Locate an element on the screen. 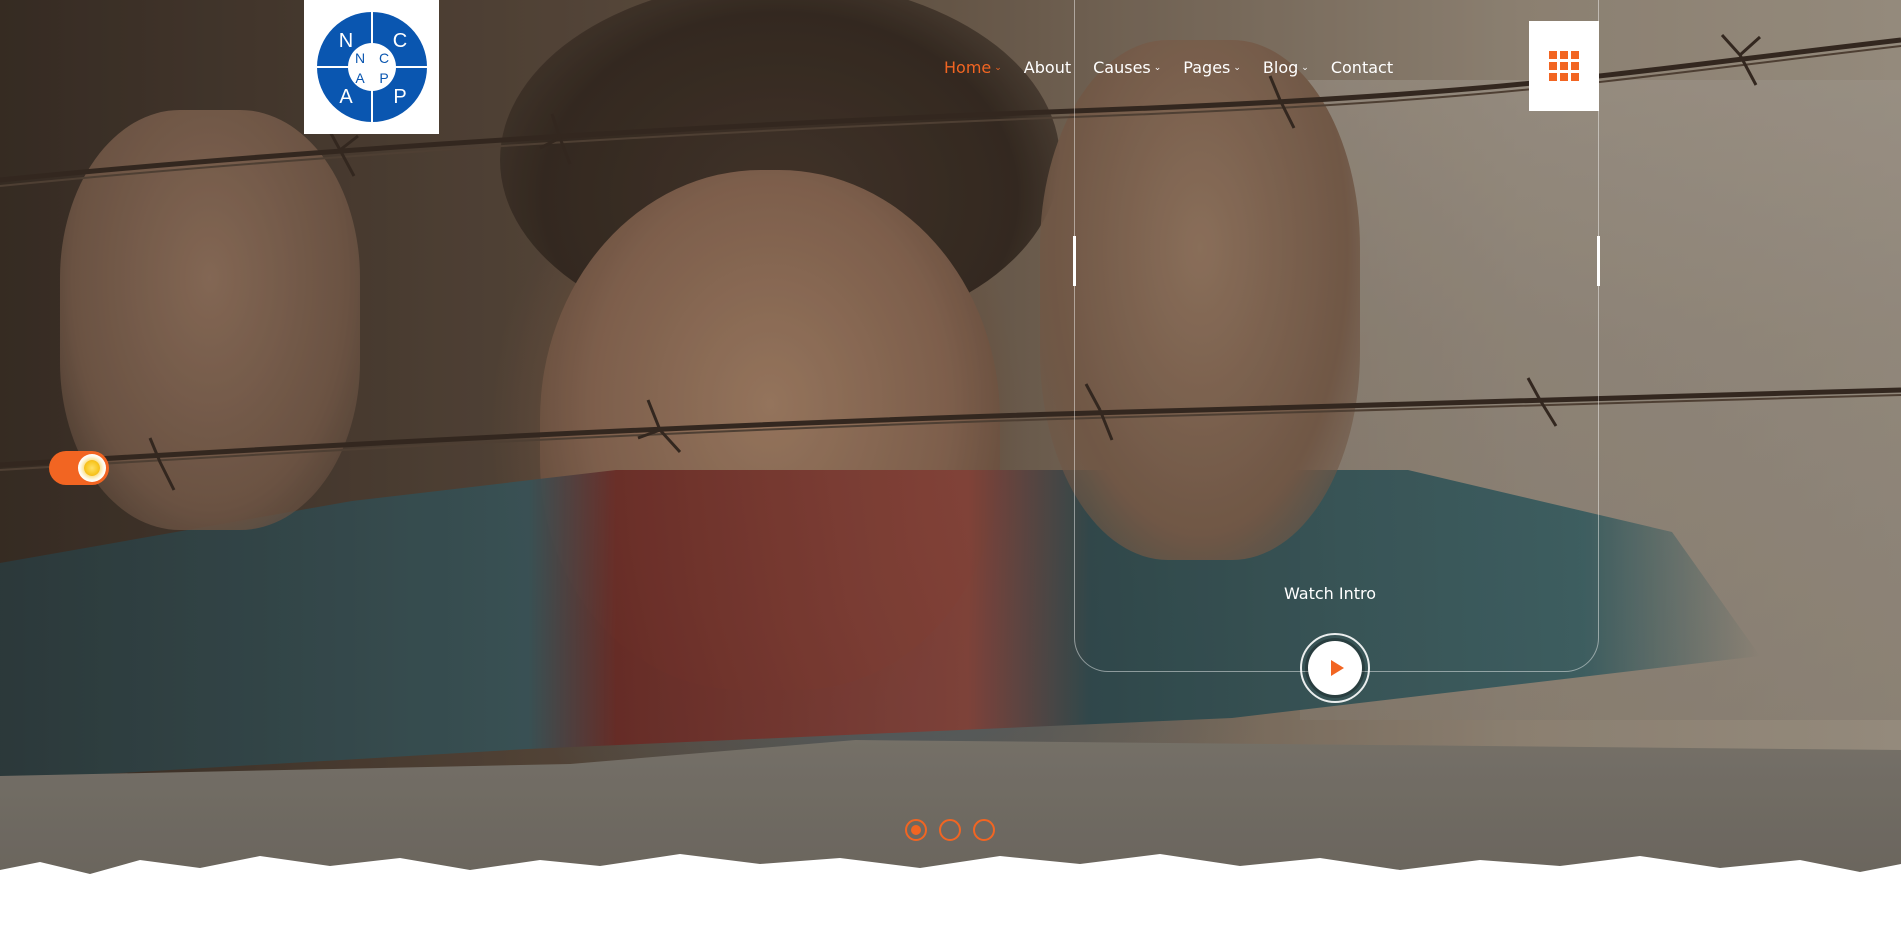 The width and height of the screenshot is (1901, 932). nav-item-label: About is located at coordinates (1047, 67).